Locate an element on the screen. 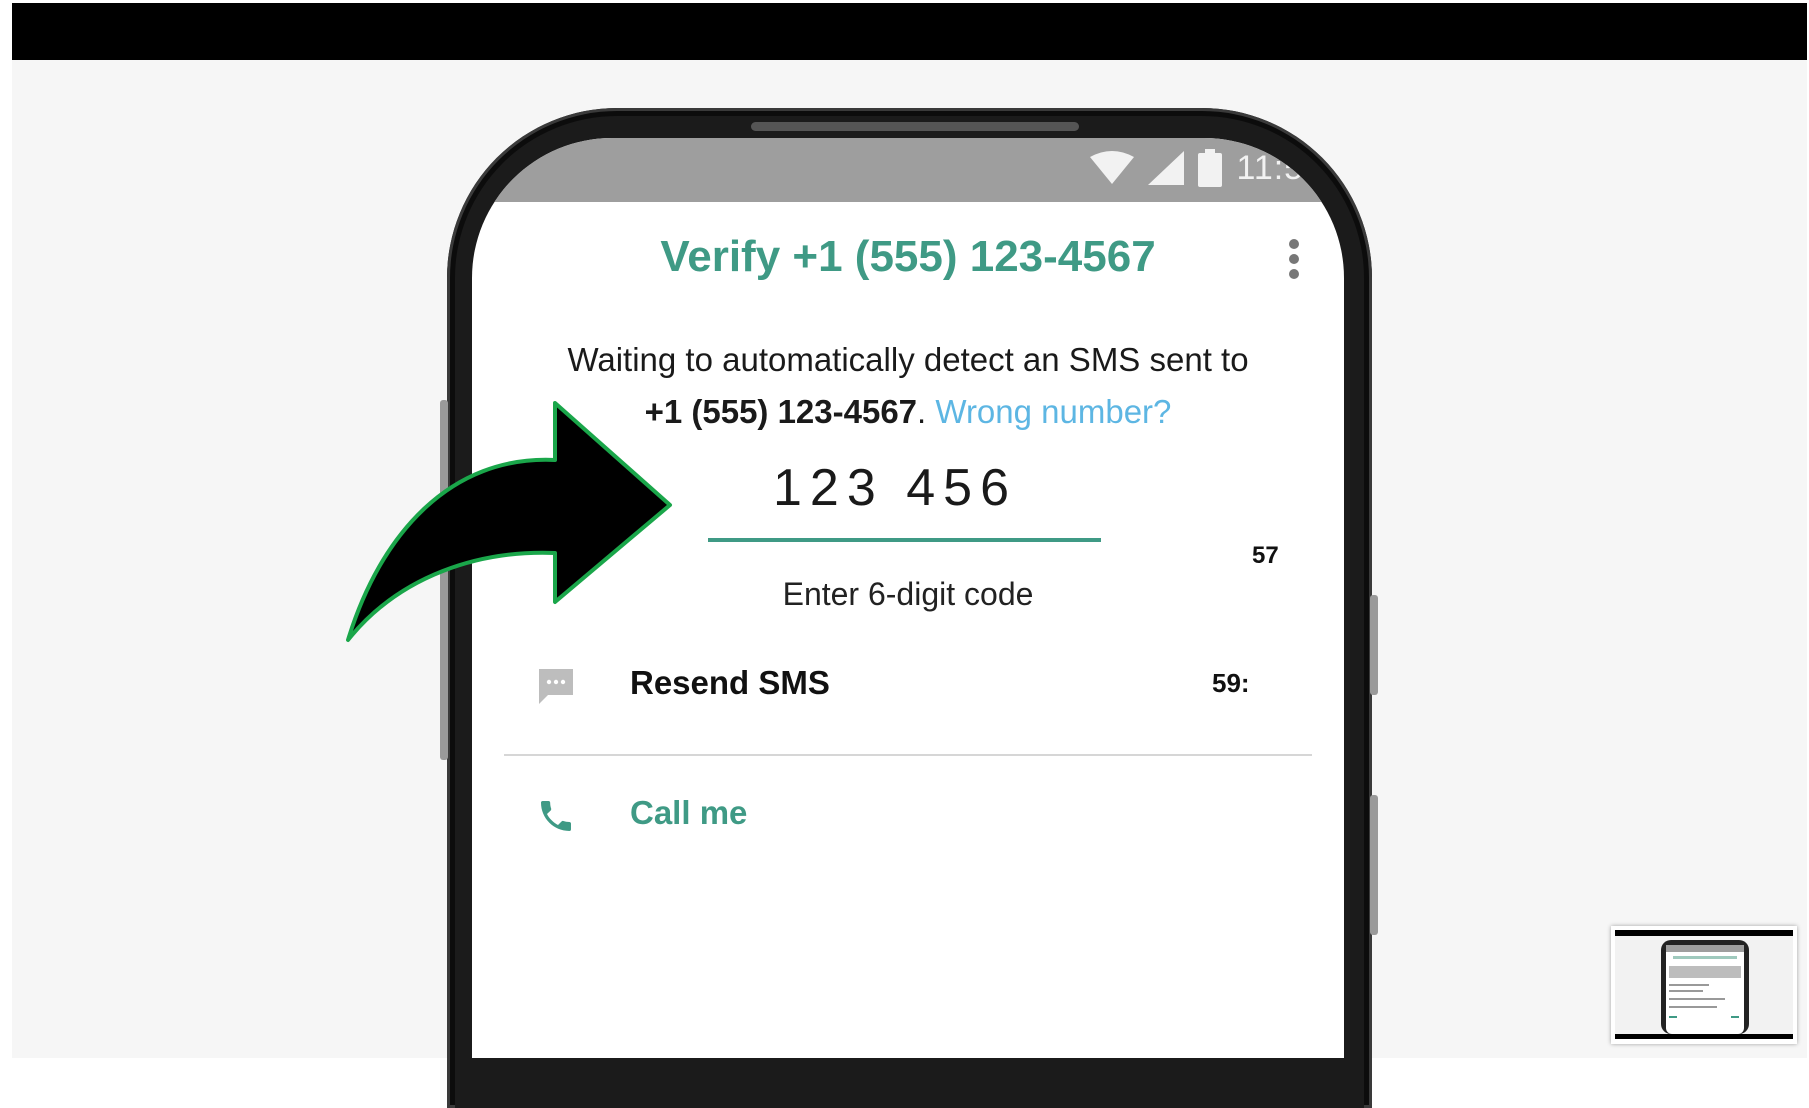 This screenshot has width=1809, height=1108. status-bar: 11:50 is located at coordinates (908, 170).